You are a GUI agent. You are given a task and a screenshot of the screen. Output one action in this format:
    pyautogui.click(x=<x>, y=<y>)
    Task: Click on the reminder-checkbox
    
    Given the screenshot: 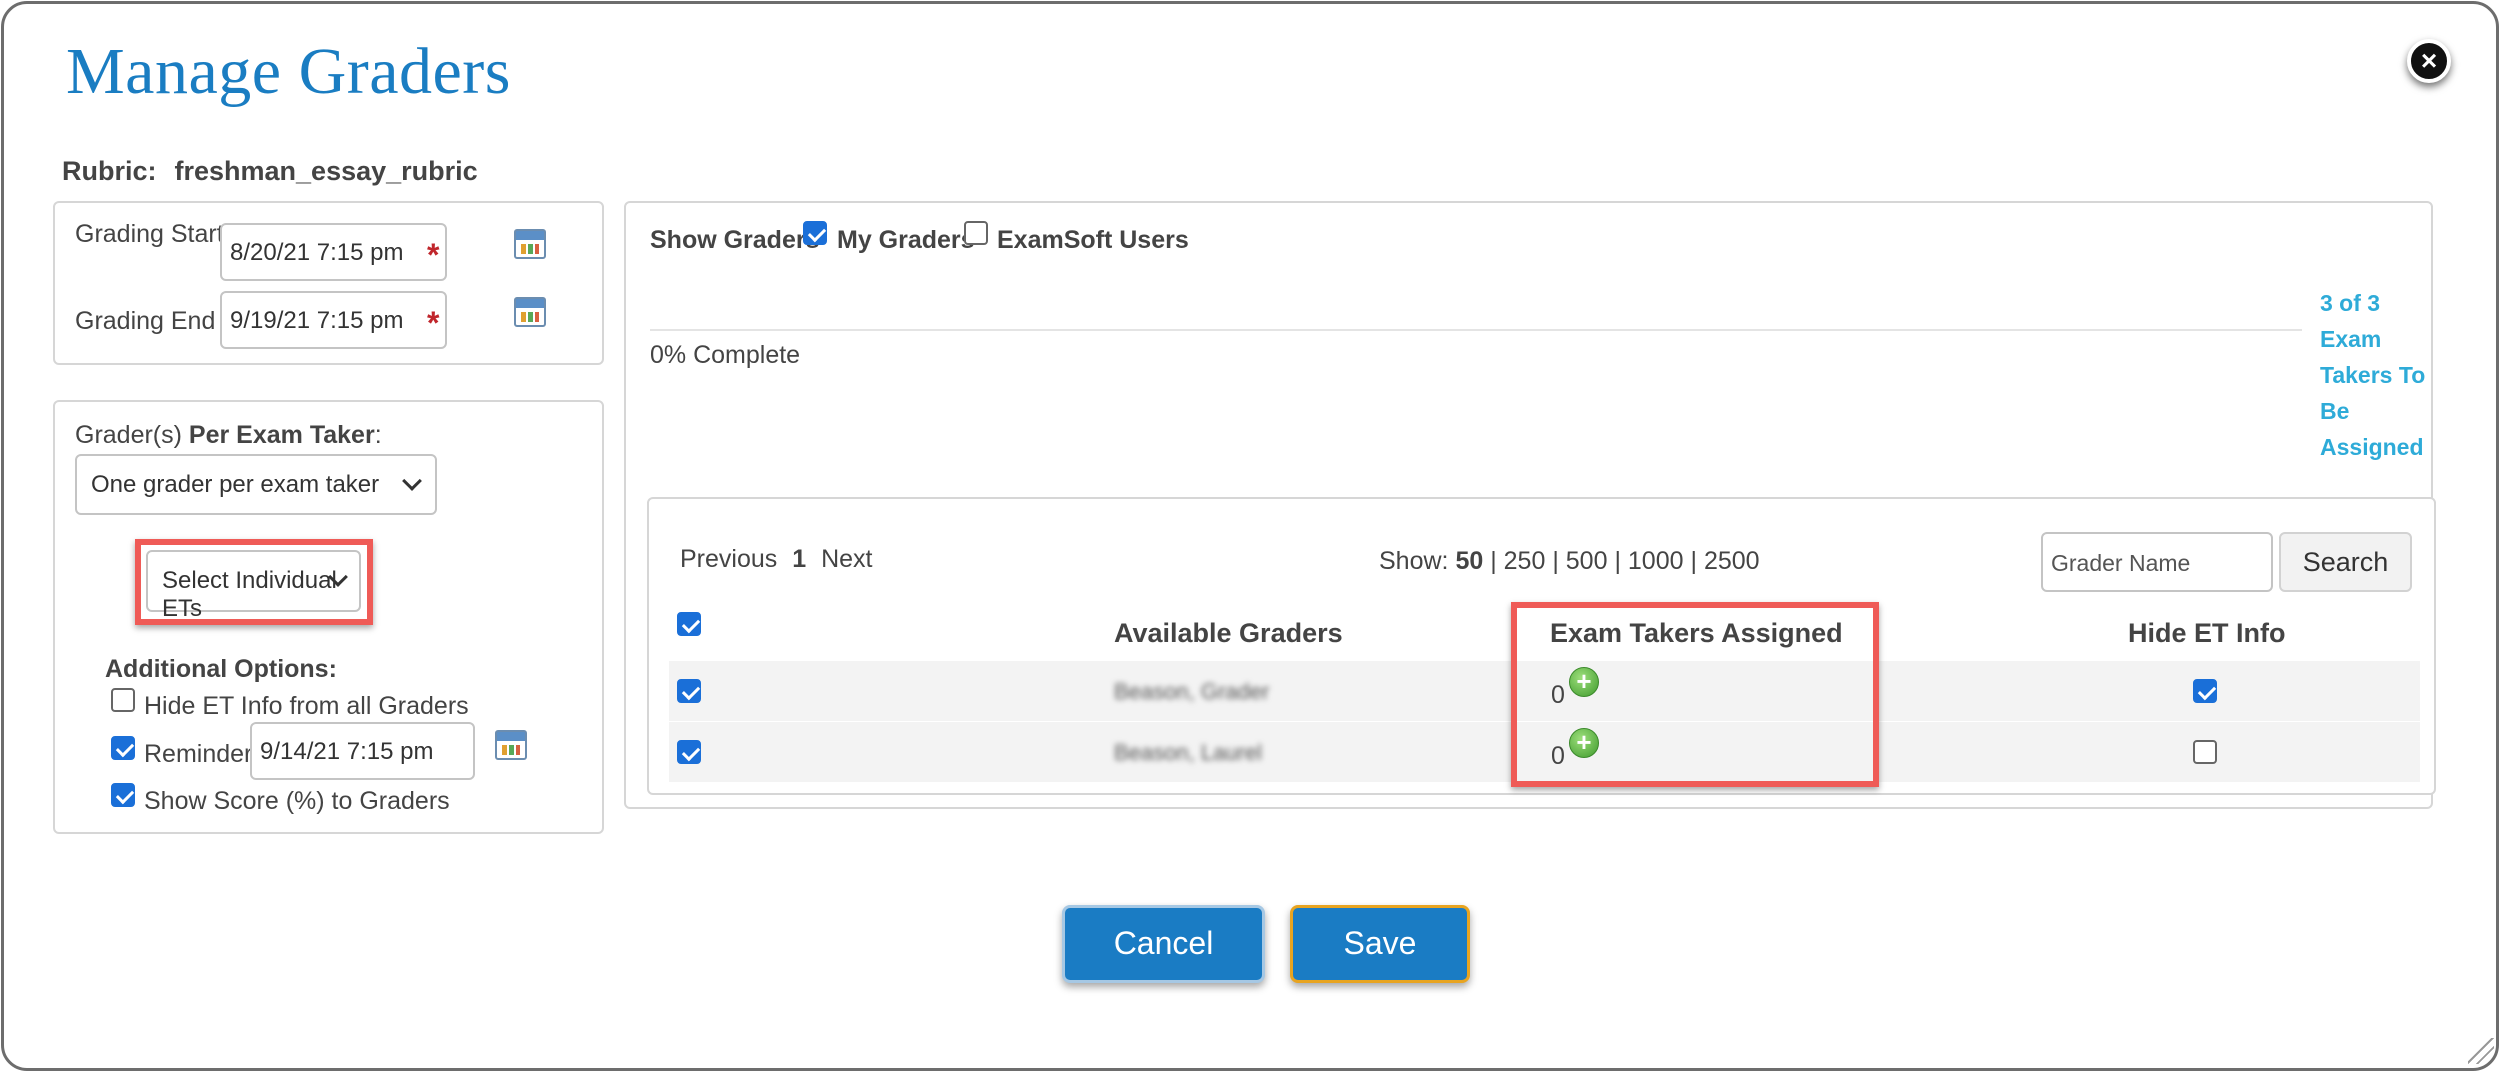 What is the action you would take?
    pyautogui.click(x=123, y=748)
    